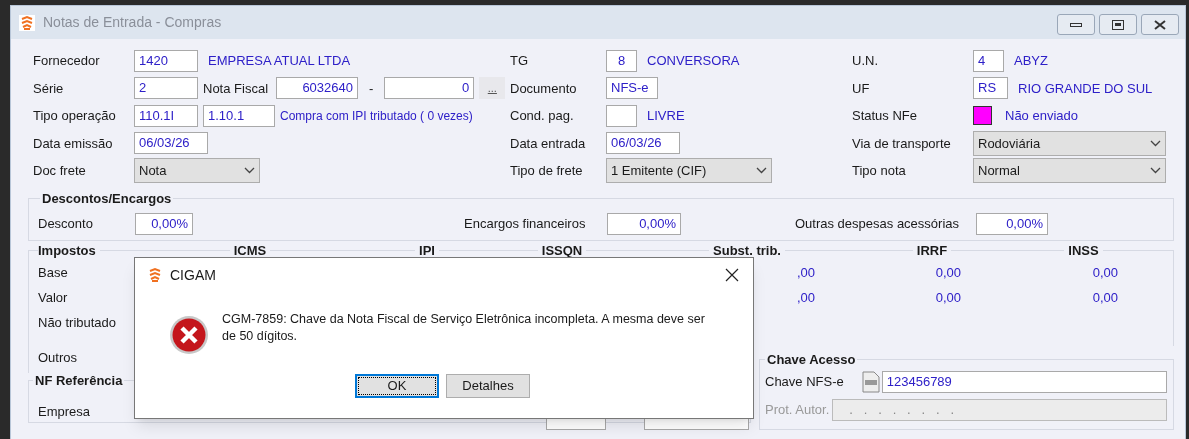  I want to click on minimize-button, so click(1076, 24).